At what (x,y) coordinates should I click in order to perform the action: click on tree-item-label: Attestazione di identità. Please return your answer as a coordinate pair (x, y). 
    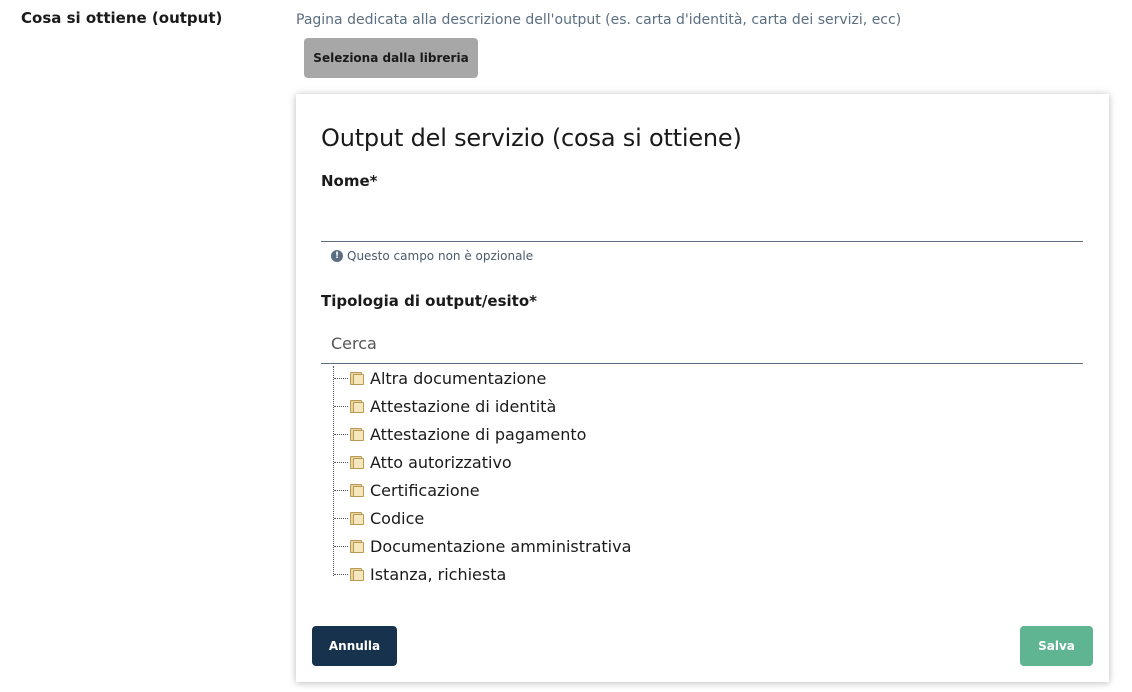
    Looking at the image, I should click on (463, 406).